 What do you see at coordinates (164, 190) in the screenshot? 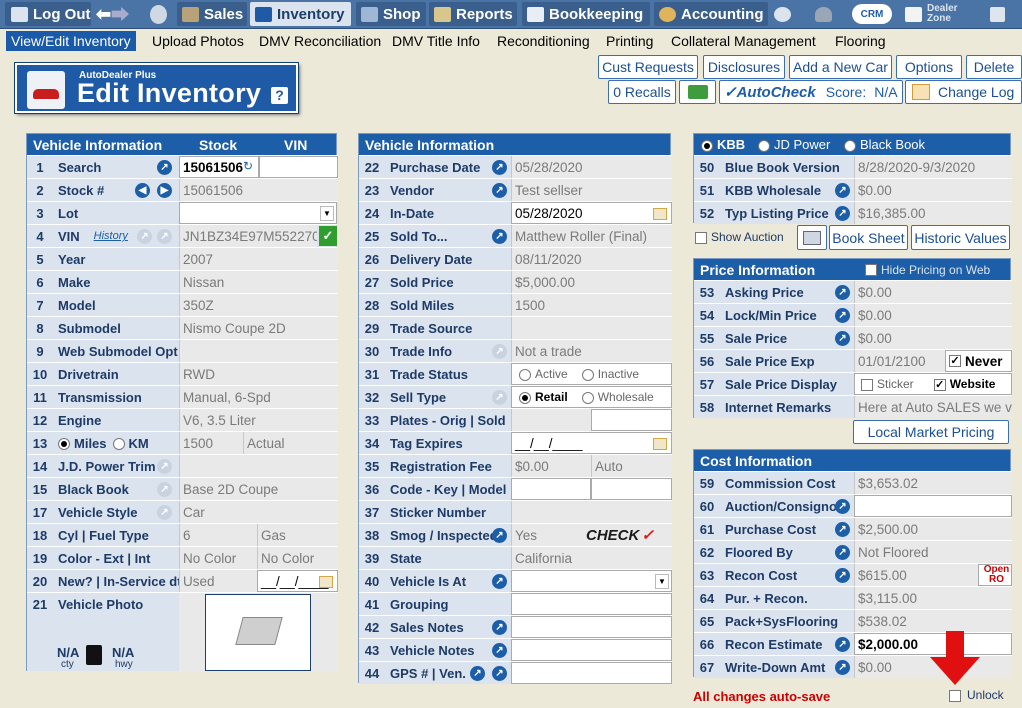
I see `next-arrow-icon: ▶` at bounding box center [164, 190].